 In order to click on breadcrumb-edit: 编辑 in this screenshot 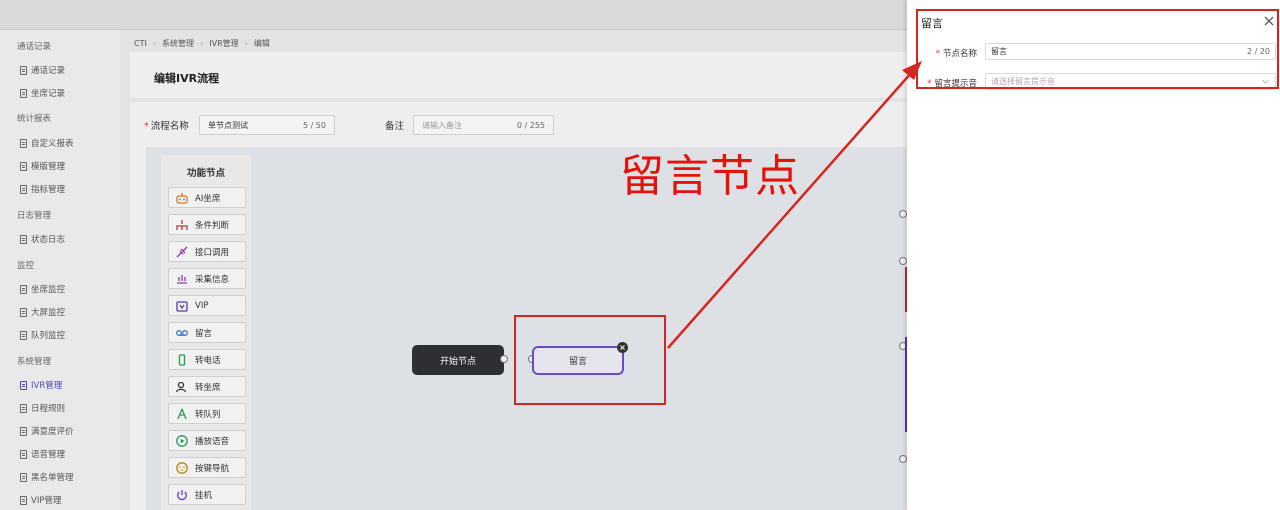, I will do `click(261, 43)`.